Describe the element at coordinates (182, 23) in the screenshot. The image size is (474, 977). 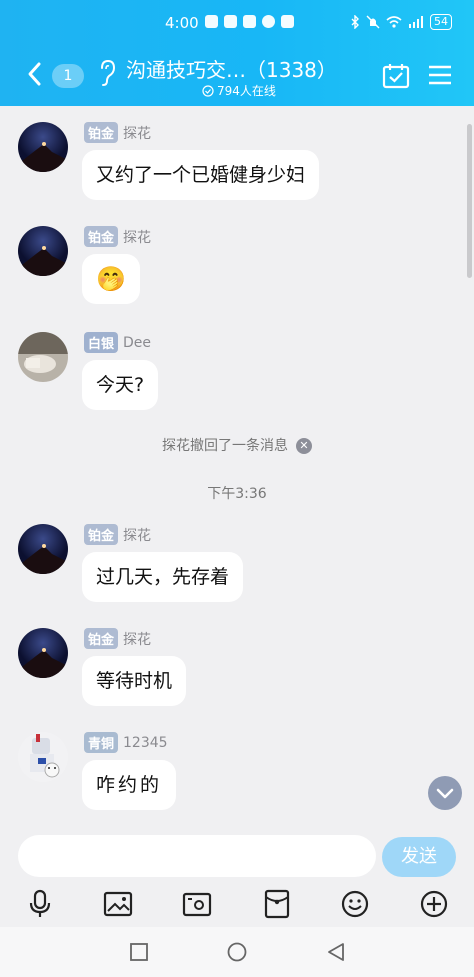
I see `status-time: 4:00` at that location.